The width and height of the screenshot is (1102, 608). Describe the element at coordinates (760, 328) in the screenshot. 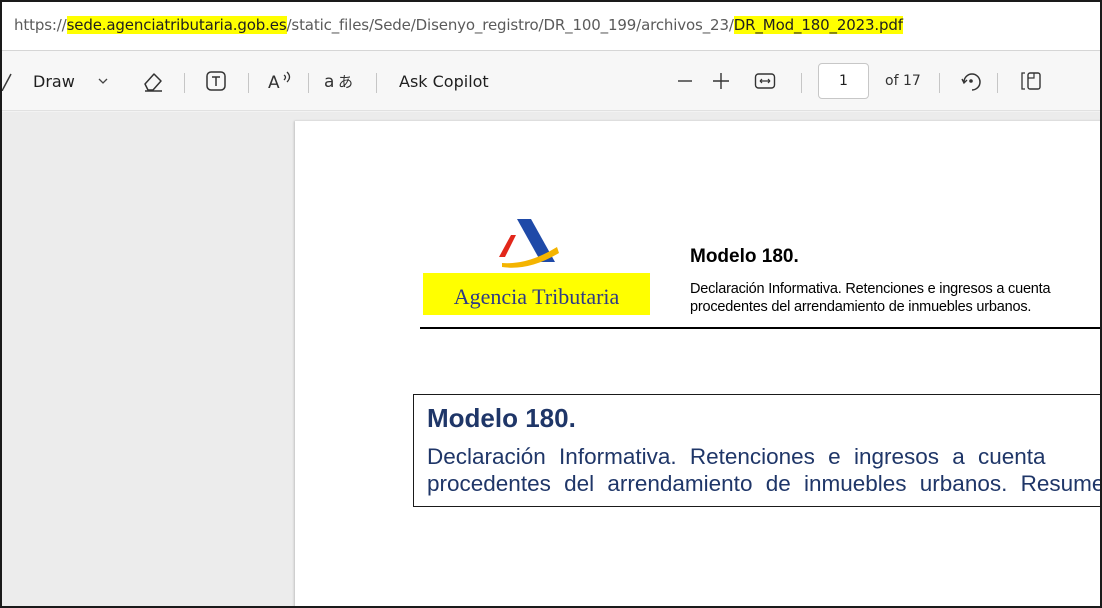

I see `header-divider` at that location.